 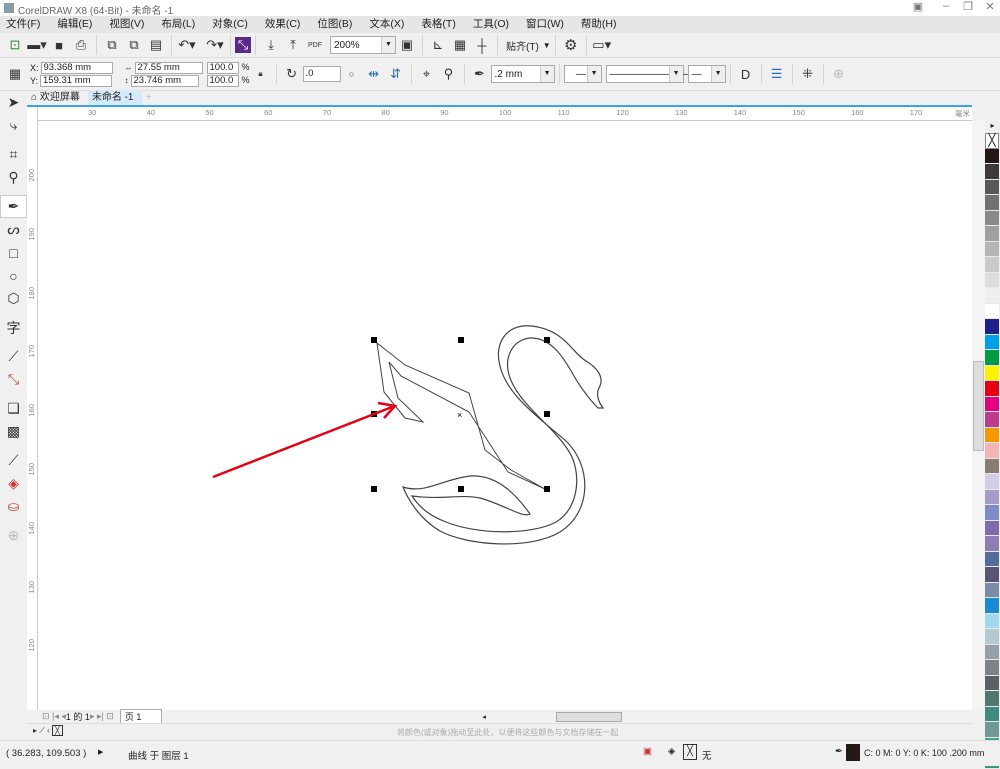 What do you see at coordinates (990, 8) in the screenshot?
I see `close-button: ✕` at bounding box center [990, 8].